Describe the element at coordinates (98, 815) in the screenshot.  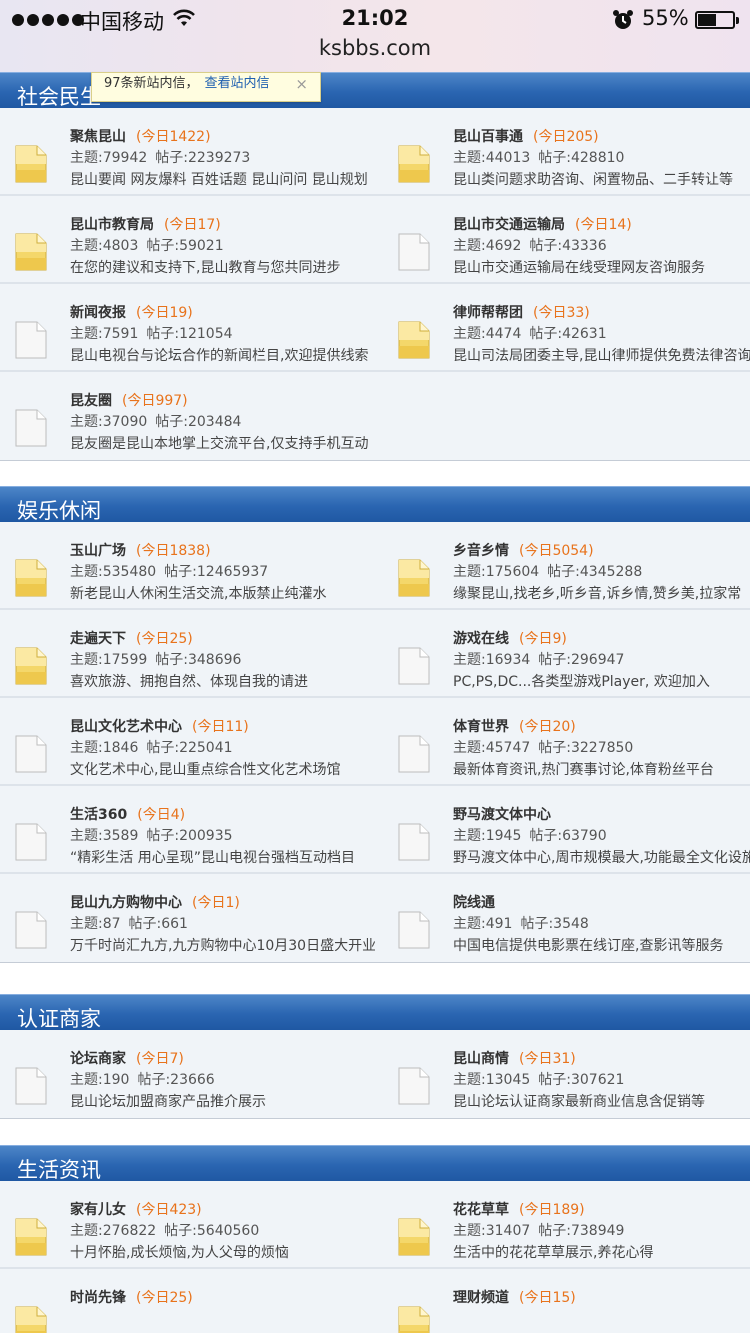
I see `forum-name-link: 生活360` at that location.